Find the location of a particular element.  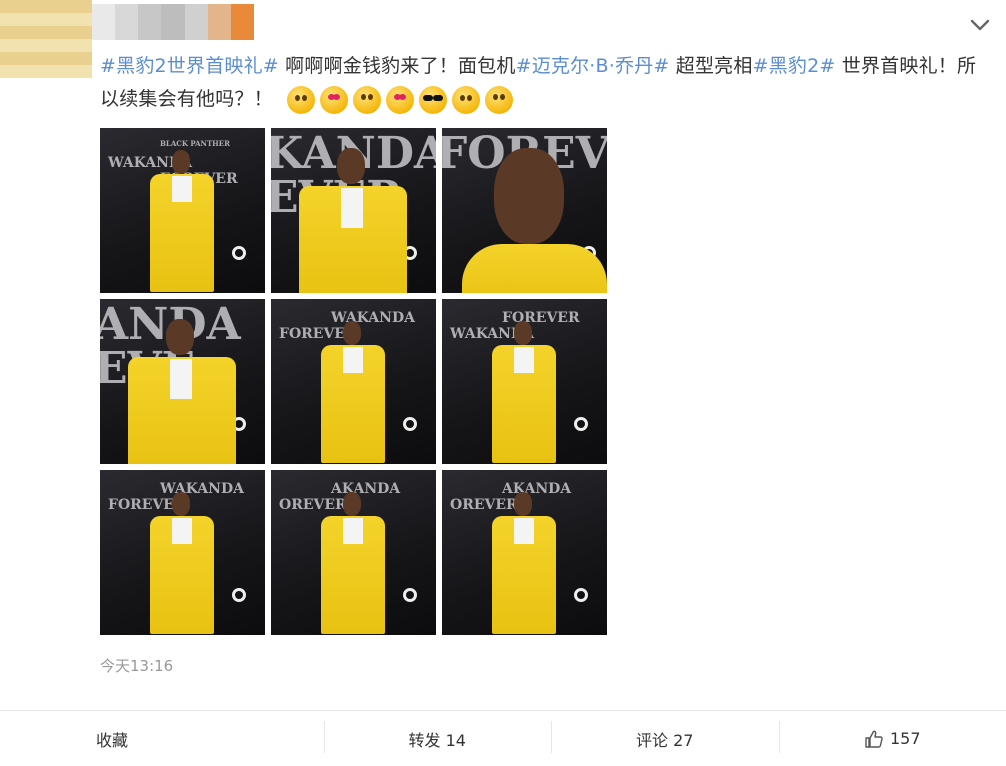

emoji-row is located at coordinates (400, 99).